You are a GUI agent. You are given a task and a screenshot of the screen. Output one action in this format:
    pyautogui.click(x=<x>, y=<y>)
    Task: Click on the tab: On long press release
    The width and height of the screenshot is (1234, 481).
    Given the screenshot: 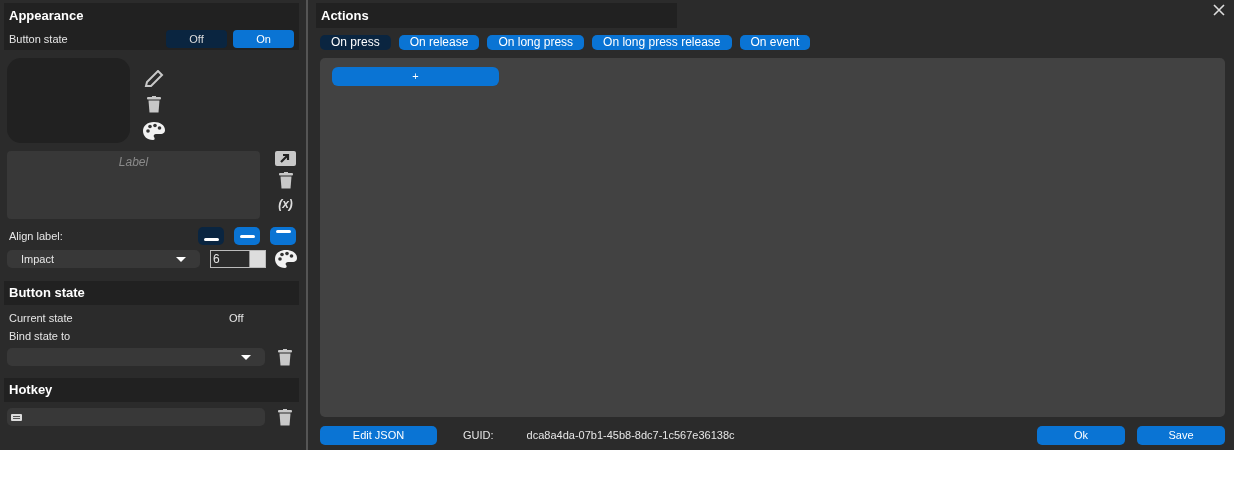 What is the action you would take?
    pyautogui.click(x=662, y=42)
    